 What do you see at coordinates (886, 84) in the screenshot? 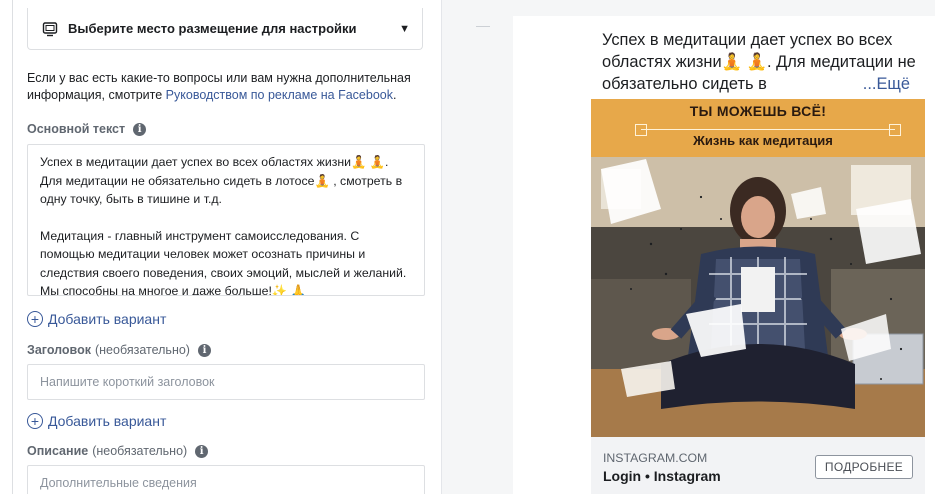
I see `see-more-link: ...Ещё` at bounding box center [886, 84].